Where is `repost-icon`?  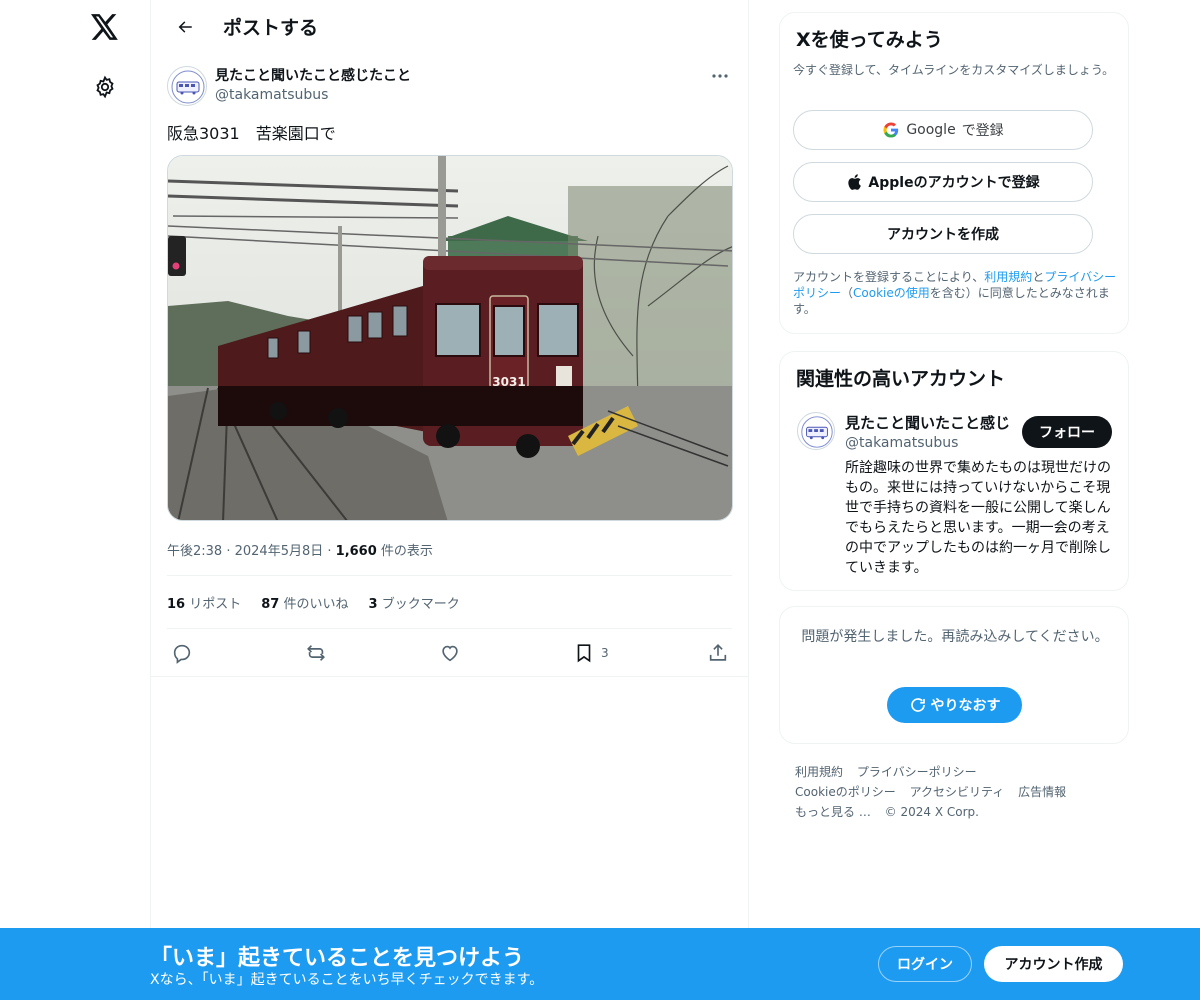 repost-icon is located at coordinates (316, 653).